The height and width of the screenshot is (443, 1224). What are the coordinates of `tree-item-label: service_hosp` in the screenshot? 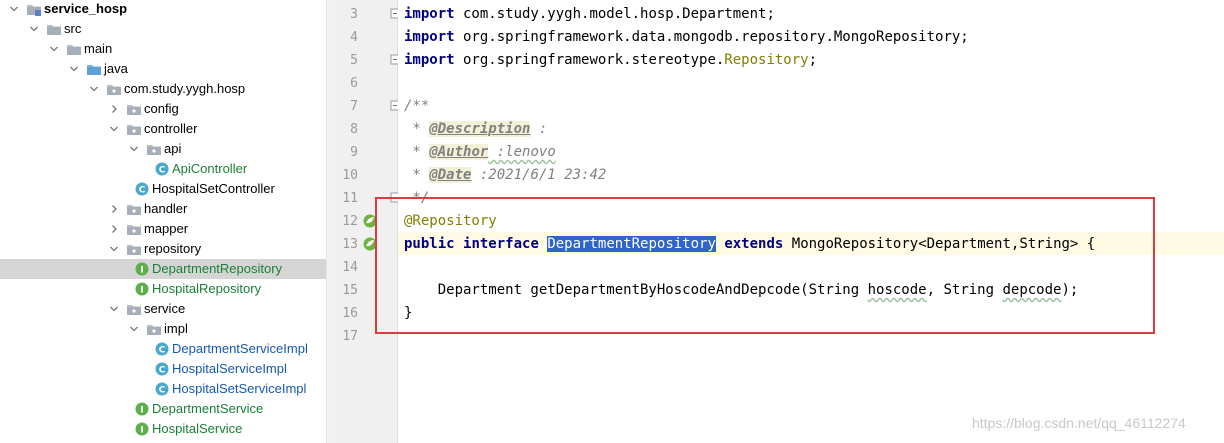 It's located at (86, 8).